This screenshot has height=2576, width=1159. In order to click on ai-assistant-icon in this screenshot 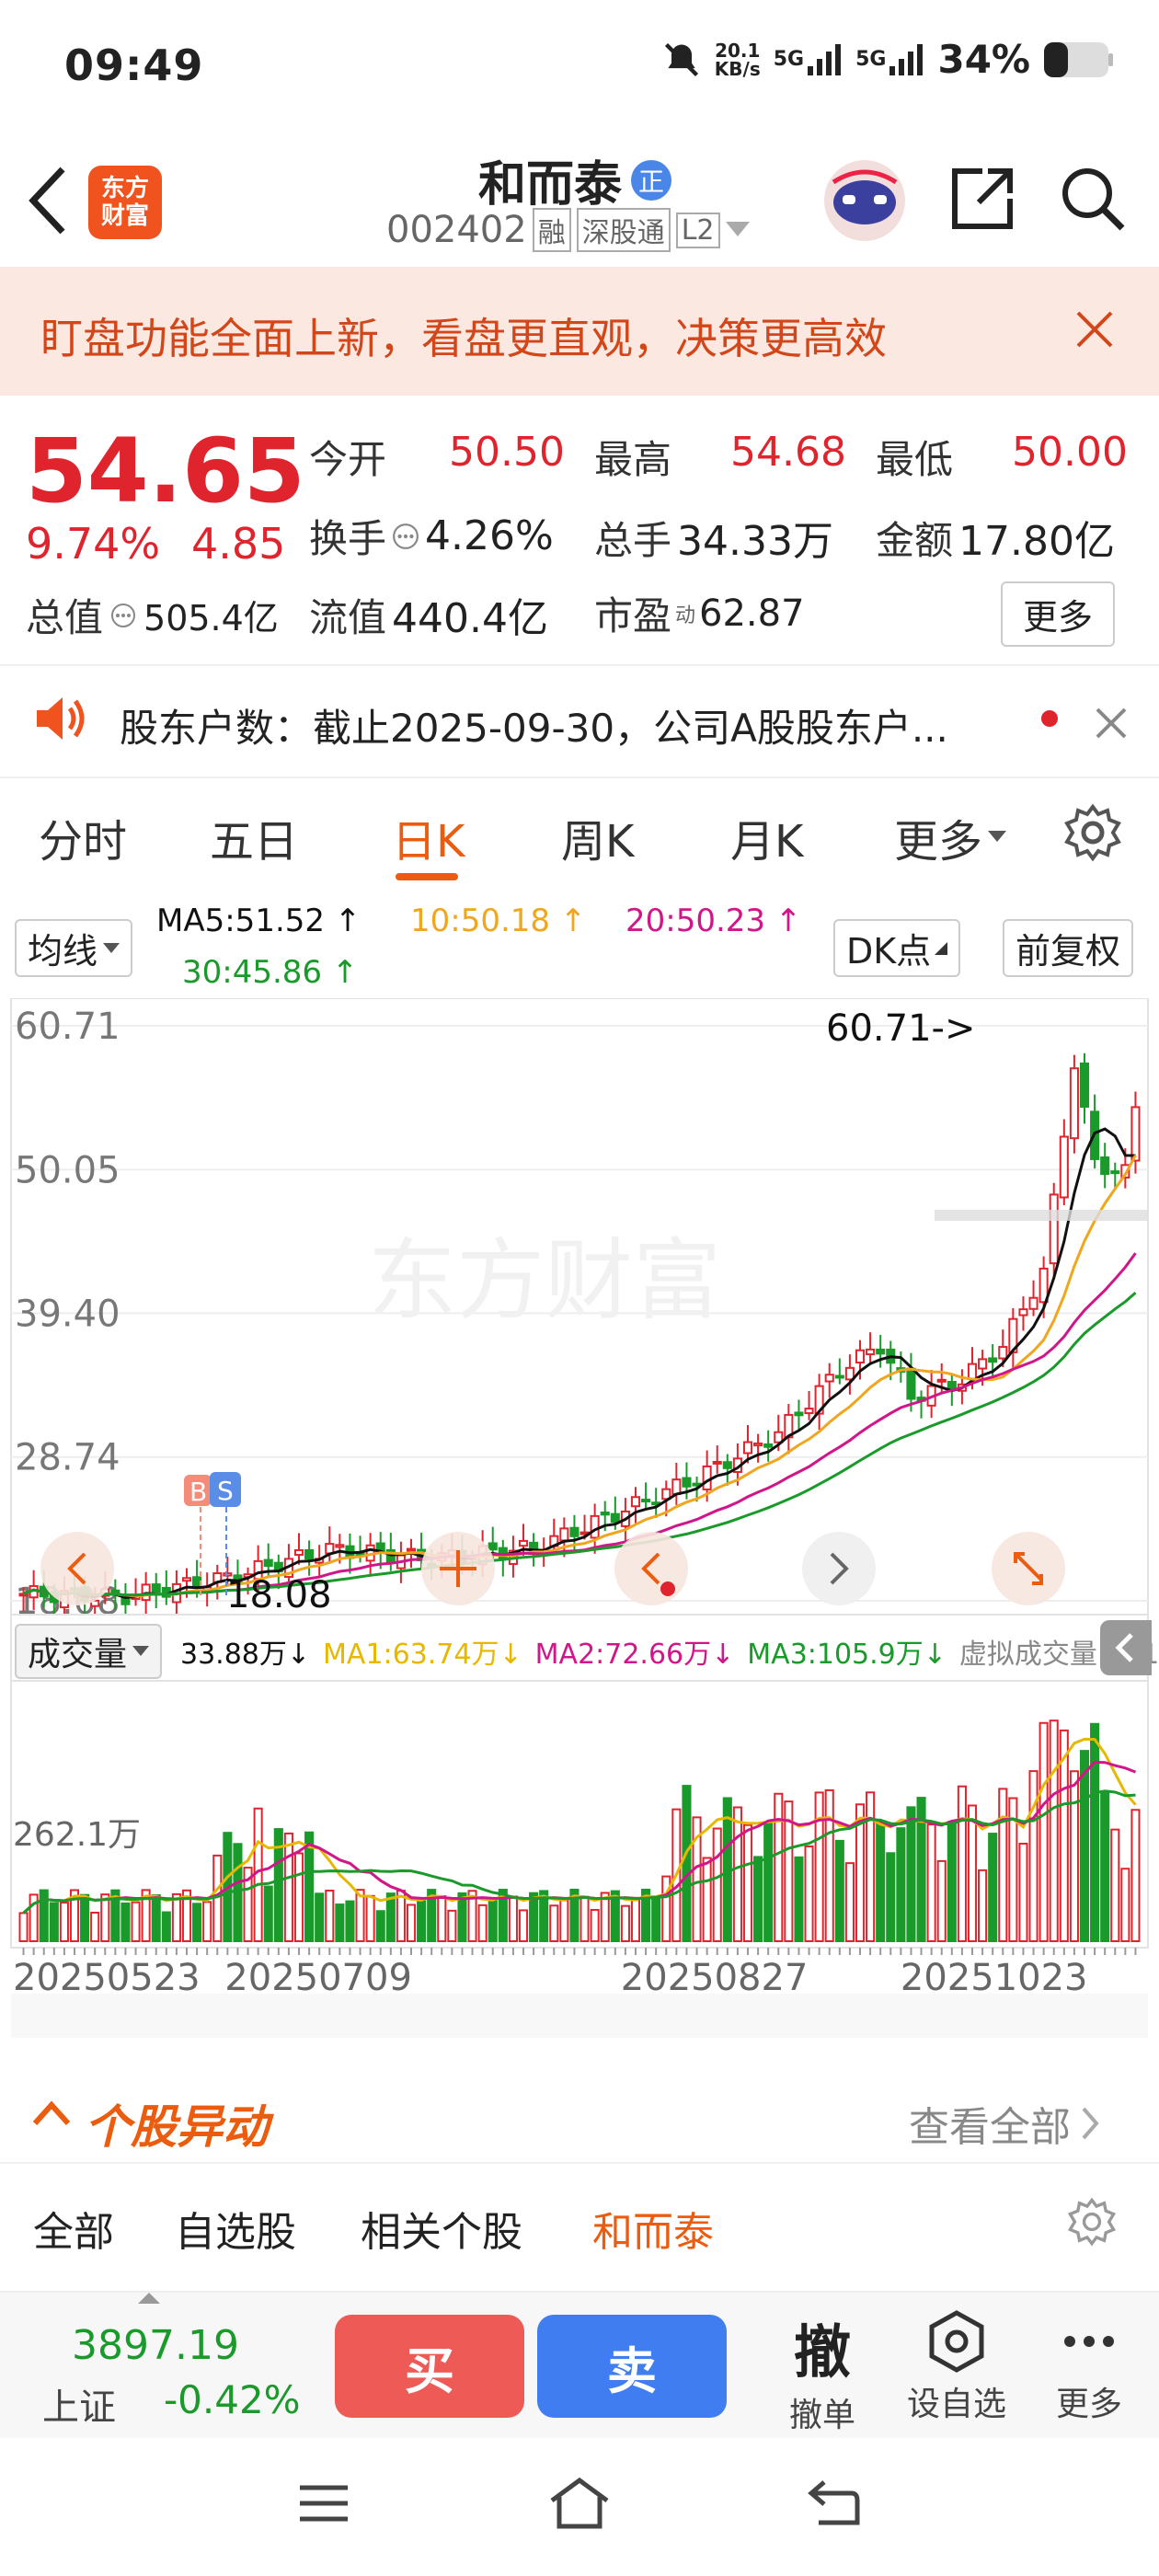, I will do `click(864, 200)`.